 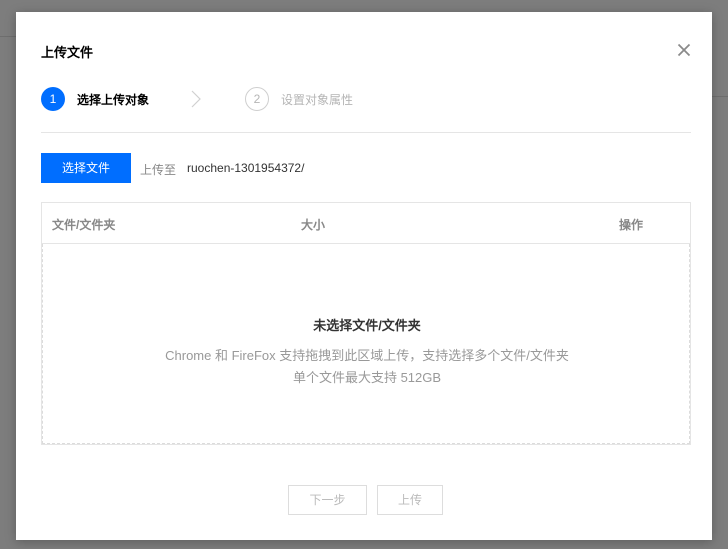 What do you see at coordinates (313, 225) in the screenshot?
I see `column-header-size: 大小` at bounding box center [313, 225].